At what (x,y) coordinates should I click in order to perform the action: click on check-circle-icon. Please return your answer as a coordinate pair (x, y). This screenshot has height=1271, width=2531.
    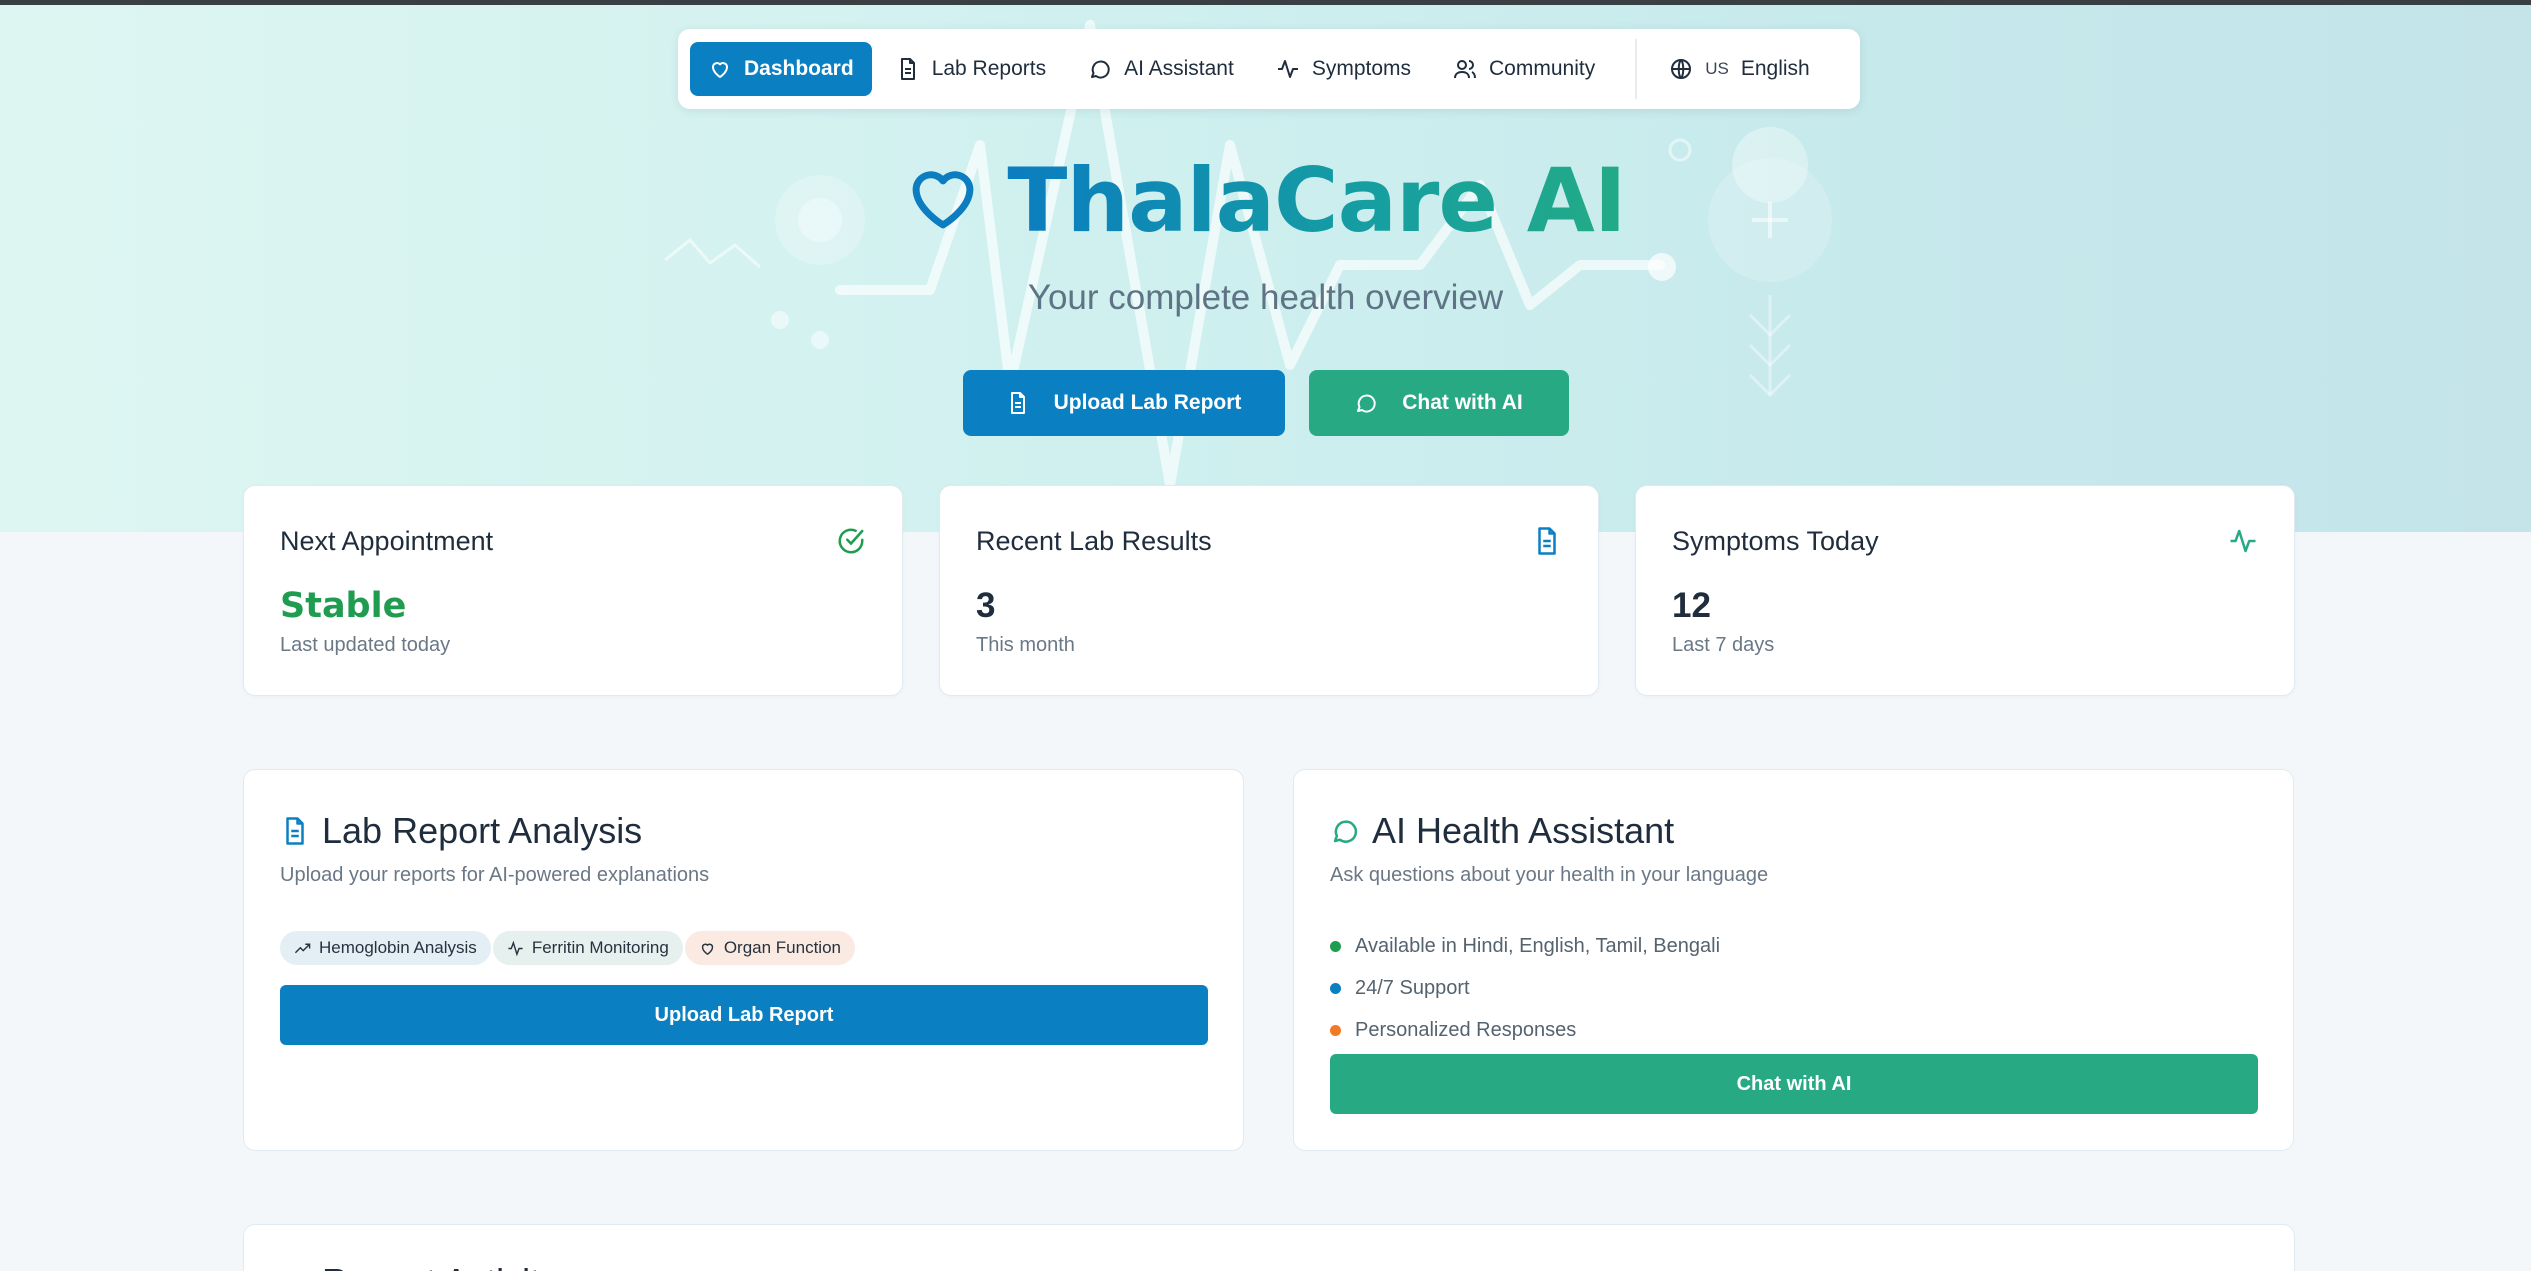
    Looking at the image, I should click on (851, 541).